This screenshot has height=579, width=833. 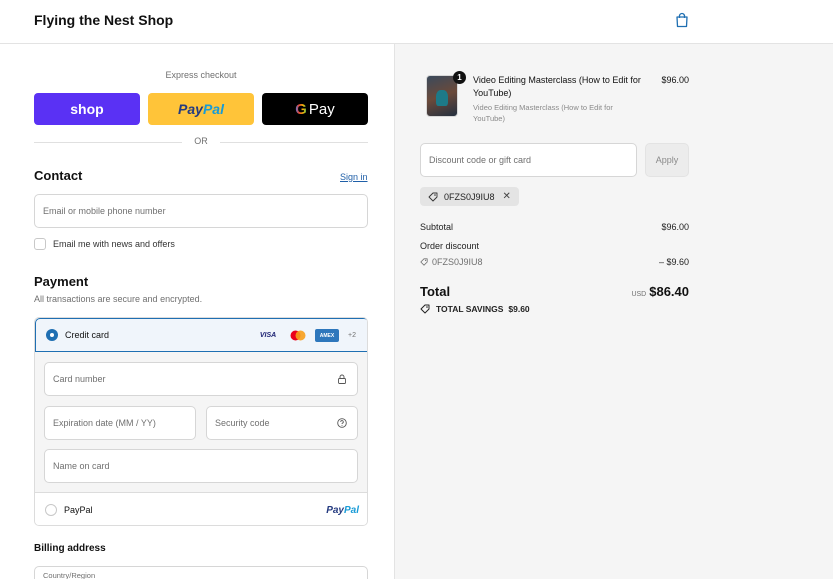 I want to click on shop-pay-label: shop, so click(x=87, y=109).